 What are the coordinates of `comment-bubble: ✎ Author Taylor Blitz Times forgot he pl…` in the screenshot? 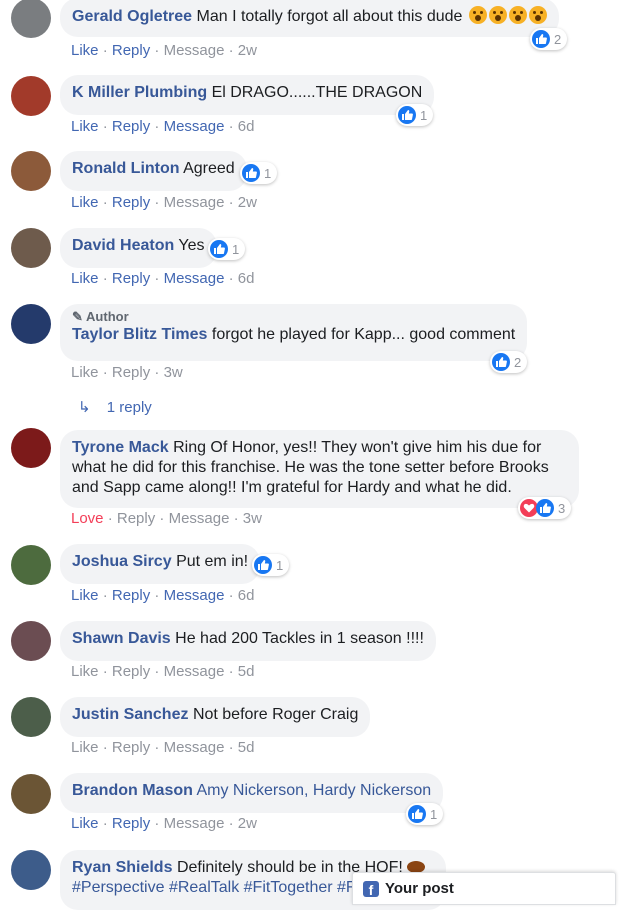 It's located at (294, 332).